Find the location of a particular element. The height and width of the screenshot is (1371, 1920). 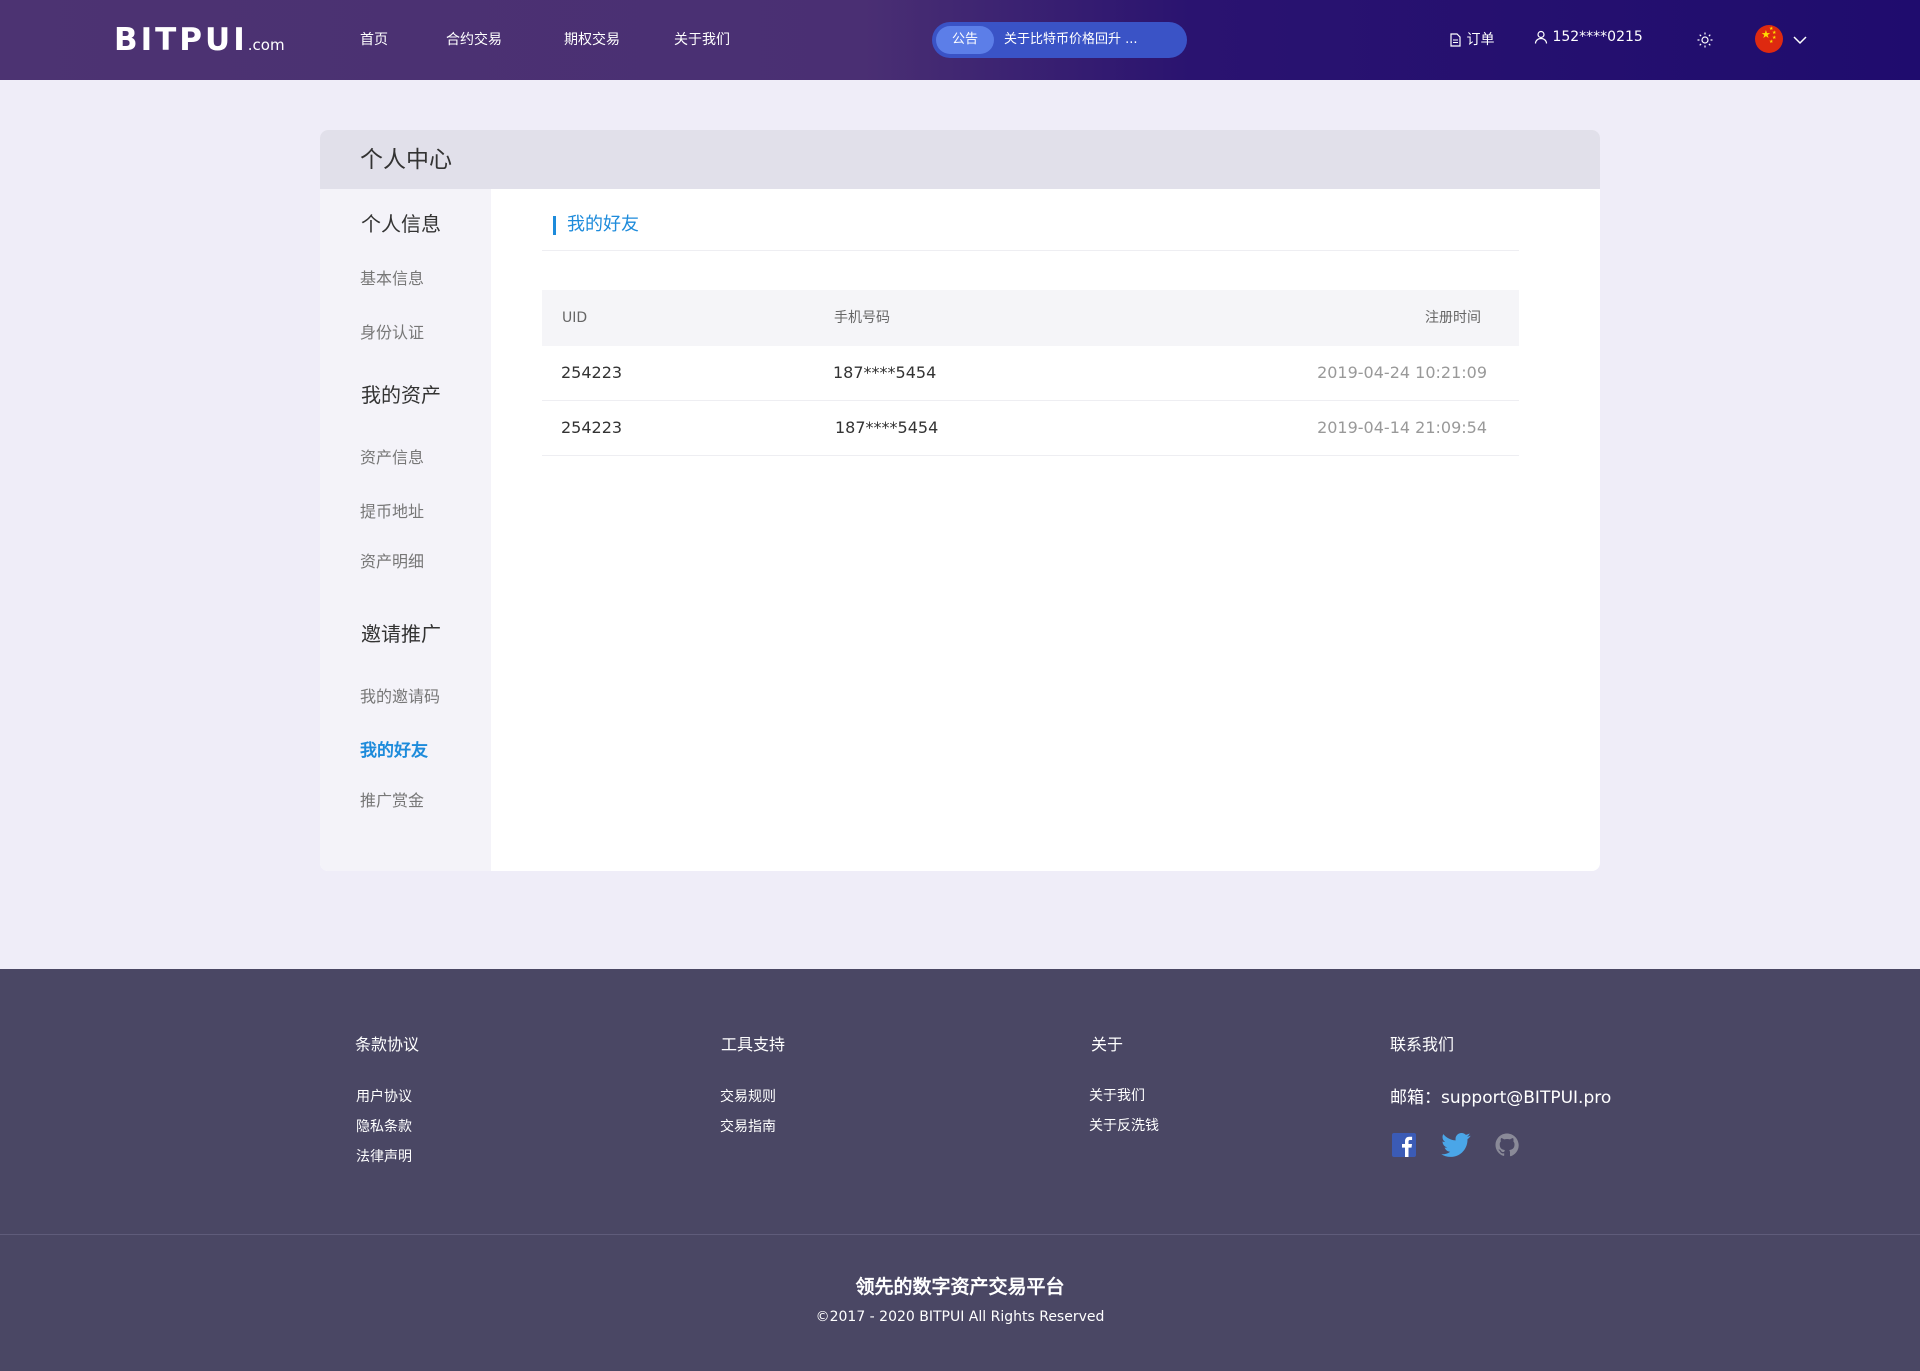

chevron-down-icon is located at coordinates (1800, 39).